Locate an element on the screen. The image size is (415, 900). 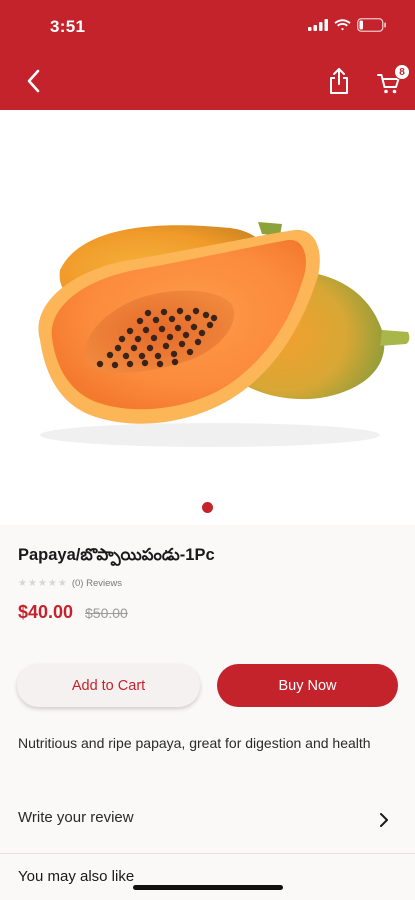
status-icons is located at coordinates (347, 25).